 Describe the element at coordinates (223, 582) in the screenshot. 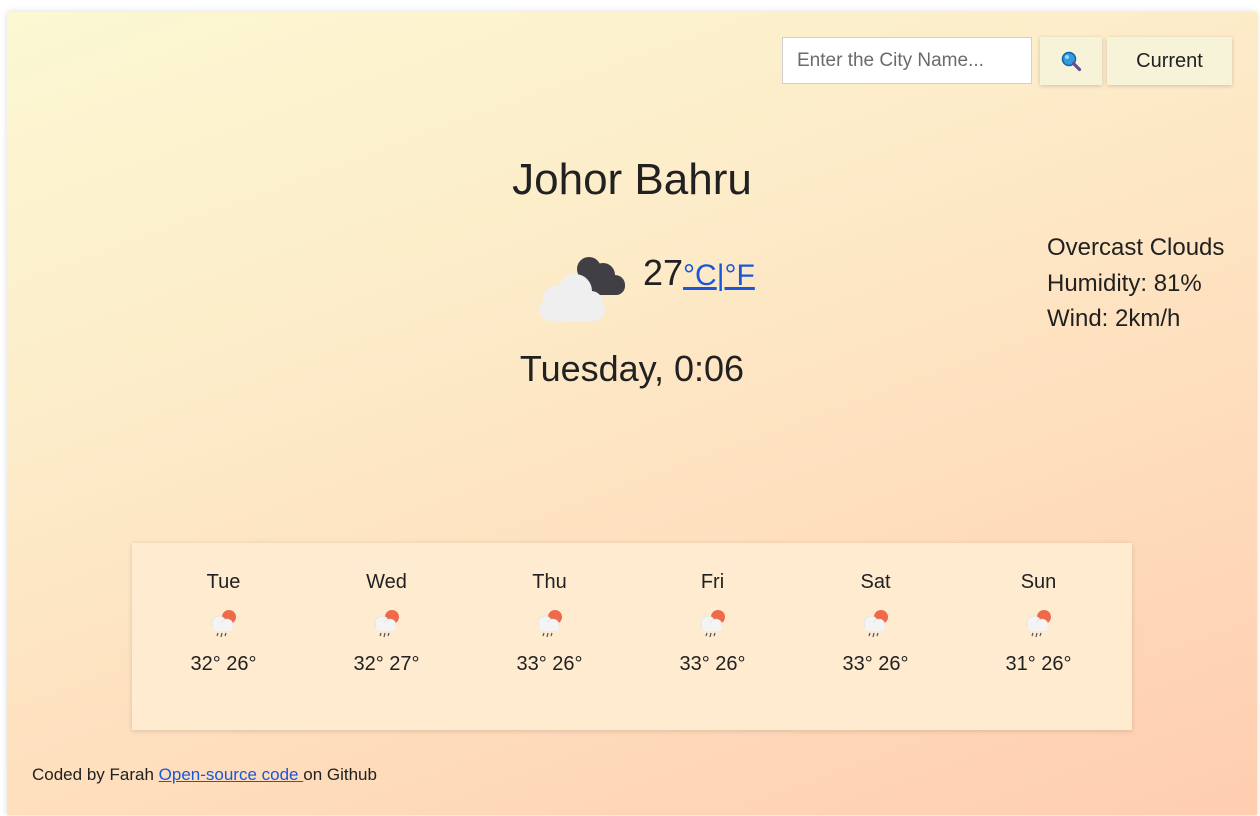

I see `forecast-day-name: Tue` at that location.